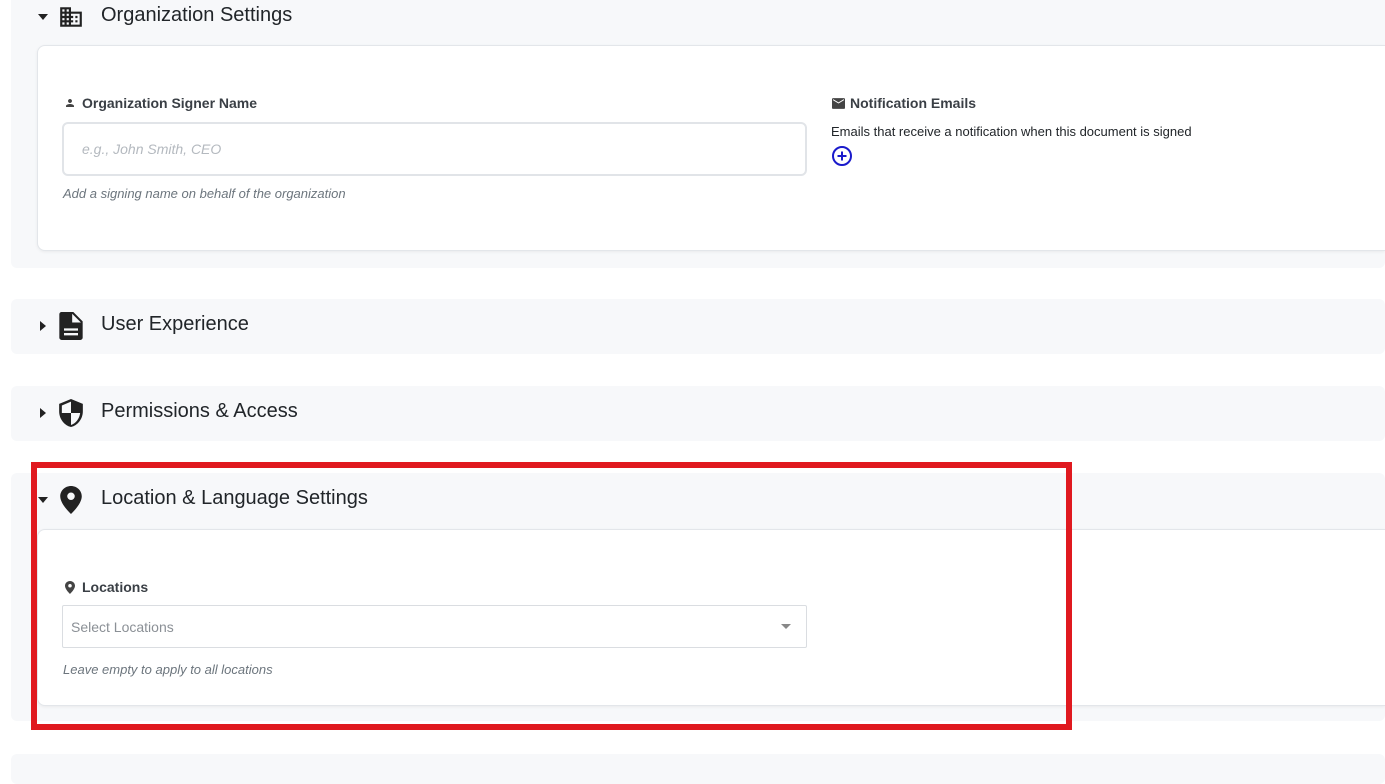 Image resolution: width=1385 pixels, height=784 pixels. What do you see at coordinates (170, 103) in the screenshot?
I see `signer-name-label-text: Organization Signer Name` at bounding box center [170, 103].